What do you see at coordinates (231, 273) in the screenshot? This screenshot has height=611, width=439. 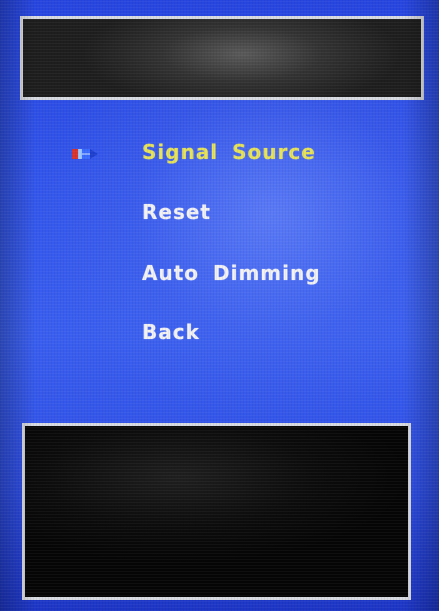 I see `menu-item-auto-dimming: Auto Dimming` at bounding box center [231, 273].